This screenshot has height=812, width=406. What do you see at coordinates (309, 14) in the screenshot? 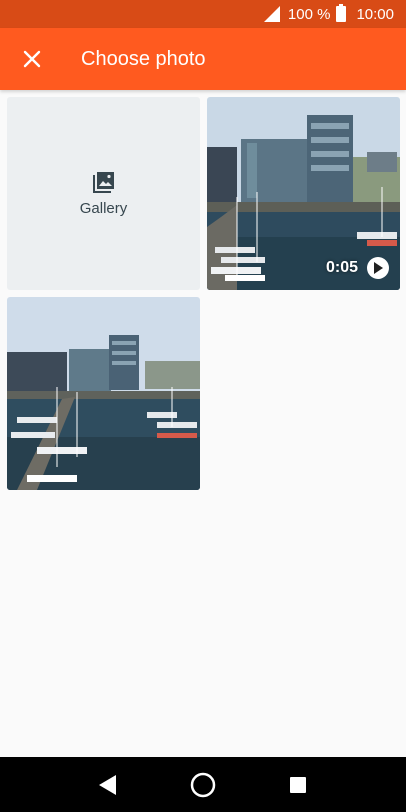
I see `battery-percent: 100 %` at bounding box center [309, 14].